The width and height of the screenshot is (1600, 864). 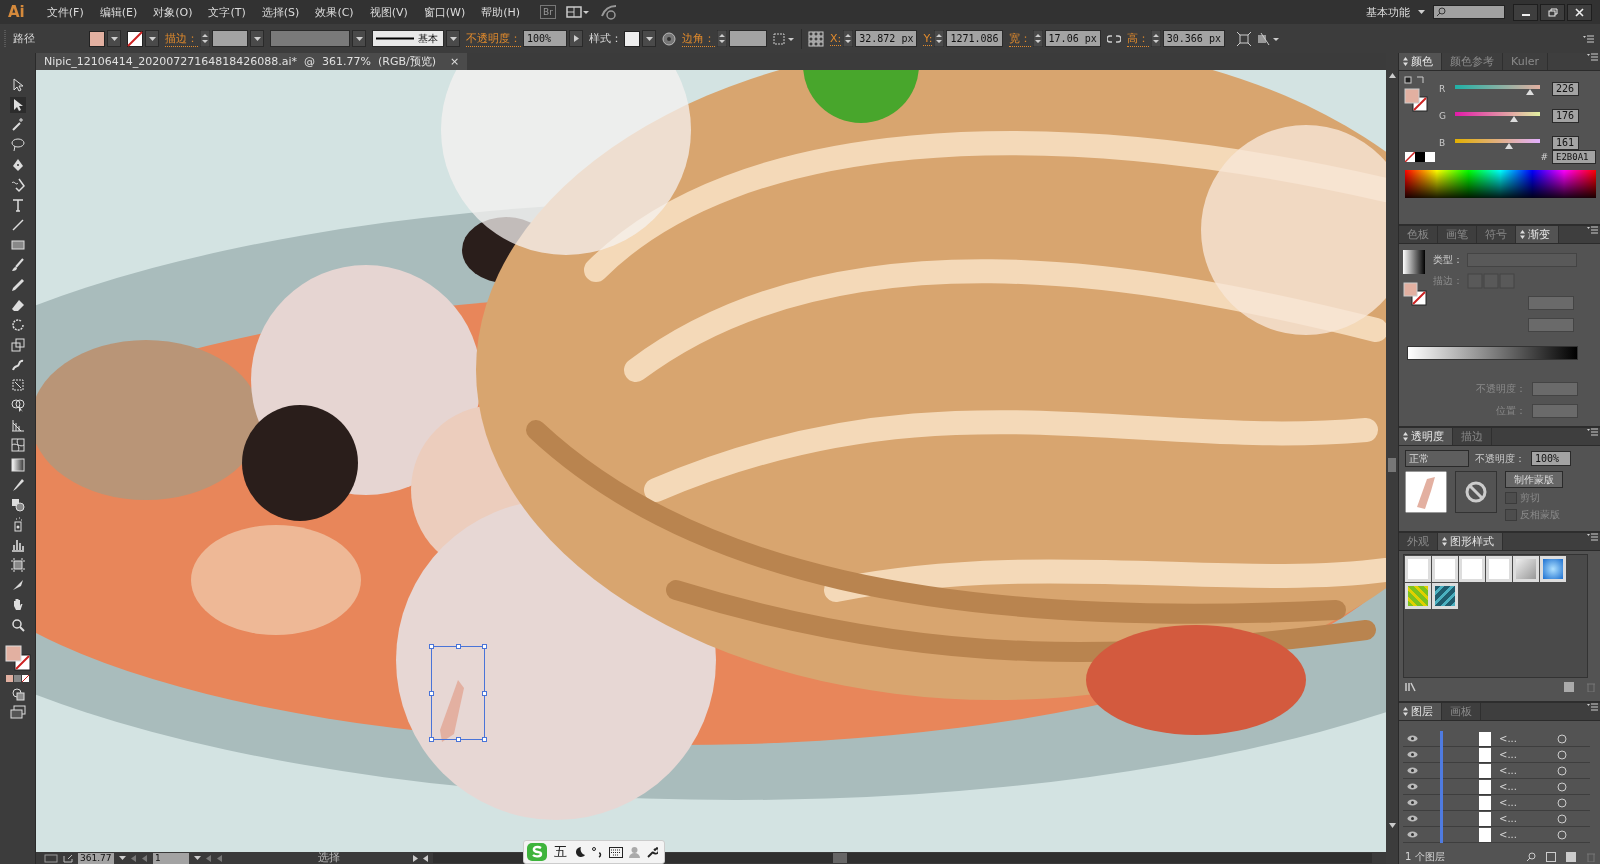 What do you see at coordinates (17, 694) in the screenshot?
I see `drawing-mode-icon` at bounding box center [17, 694].